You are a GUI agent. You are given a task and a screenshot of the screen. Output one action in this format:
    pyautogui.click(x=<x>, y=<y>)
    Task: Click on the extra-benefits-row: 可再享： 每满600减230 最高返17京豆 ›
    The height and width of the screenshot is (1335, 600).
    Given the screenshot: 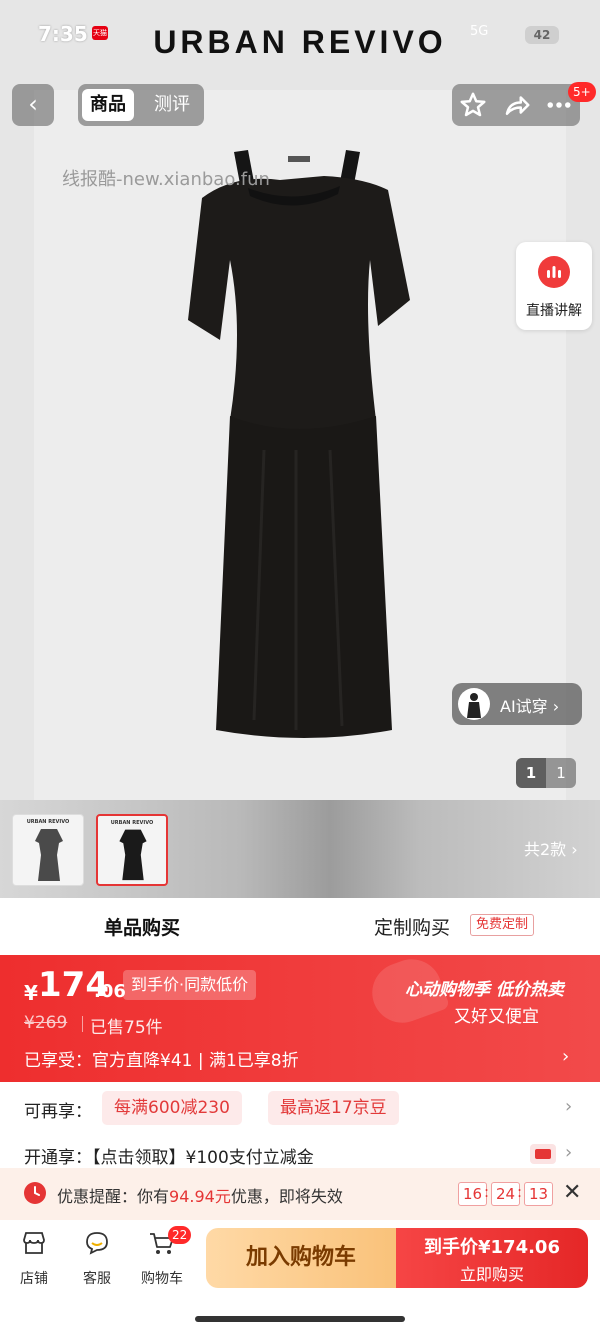 What is the action you would take?
    pyautogui.click(x=300, y=1108)
    